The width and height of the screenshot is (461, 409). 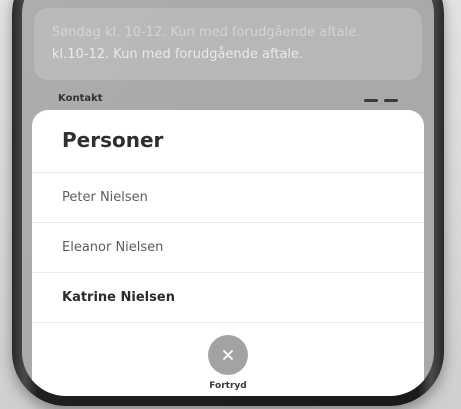 What do you see at coordinates (178, 54) in the screenshot?
I see `opening-hours-line-2: kl.10-12. Kun med forudgående aftale.` at bounding box center [178, 54].